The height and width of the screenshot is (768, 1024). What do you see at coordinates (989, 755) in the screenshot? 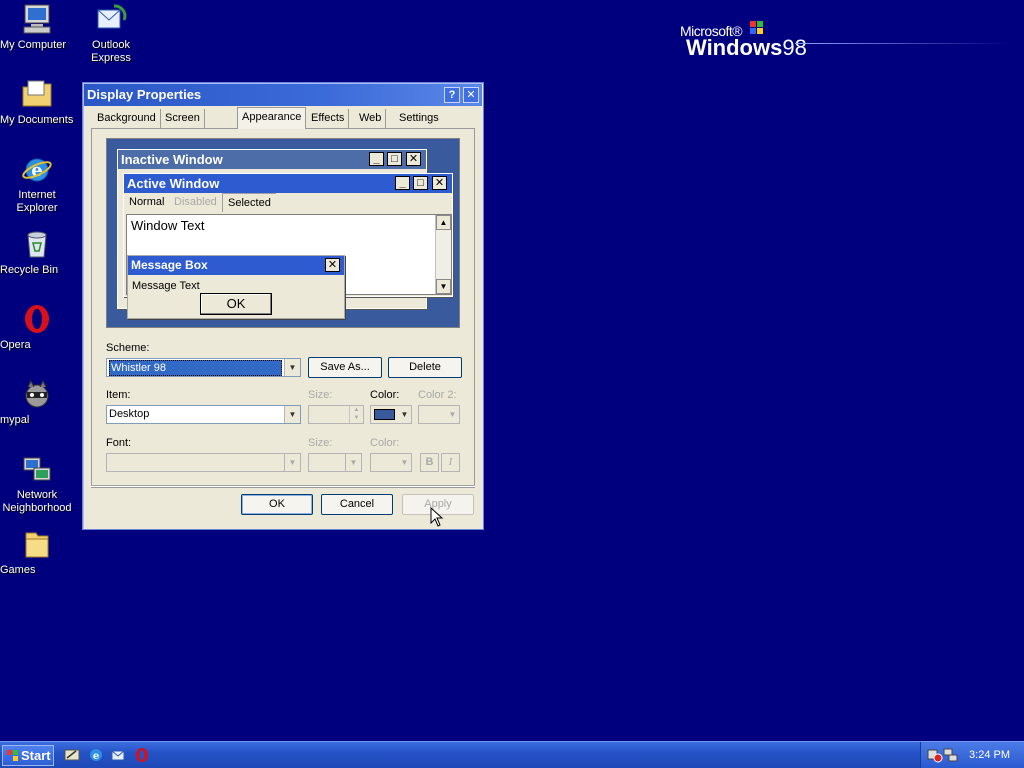
I see `taskbar-clock: 3:24 PM` at bounding box center [989, 755].